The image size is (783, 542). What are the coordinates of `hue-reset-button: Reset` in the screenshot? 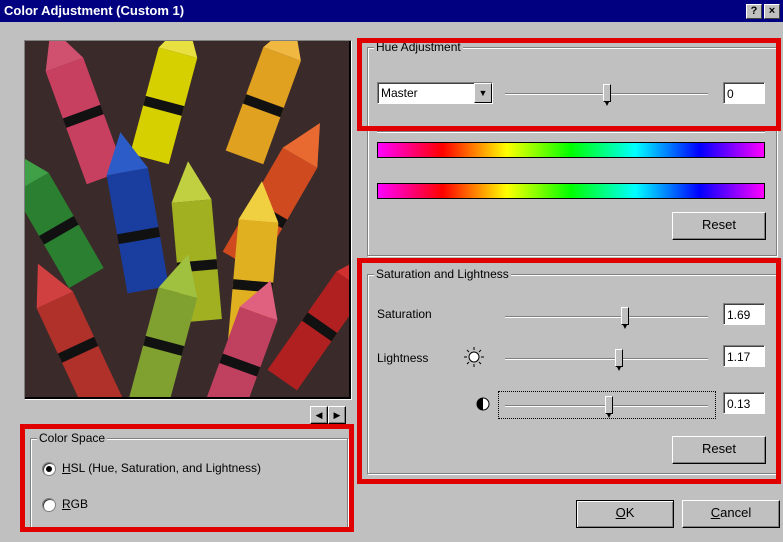 It's located at (719, 226).